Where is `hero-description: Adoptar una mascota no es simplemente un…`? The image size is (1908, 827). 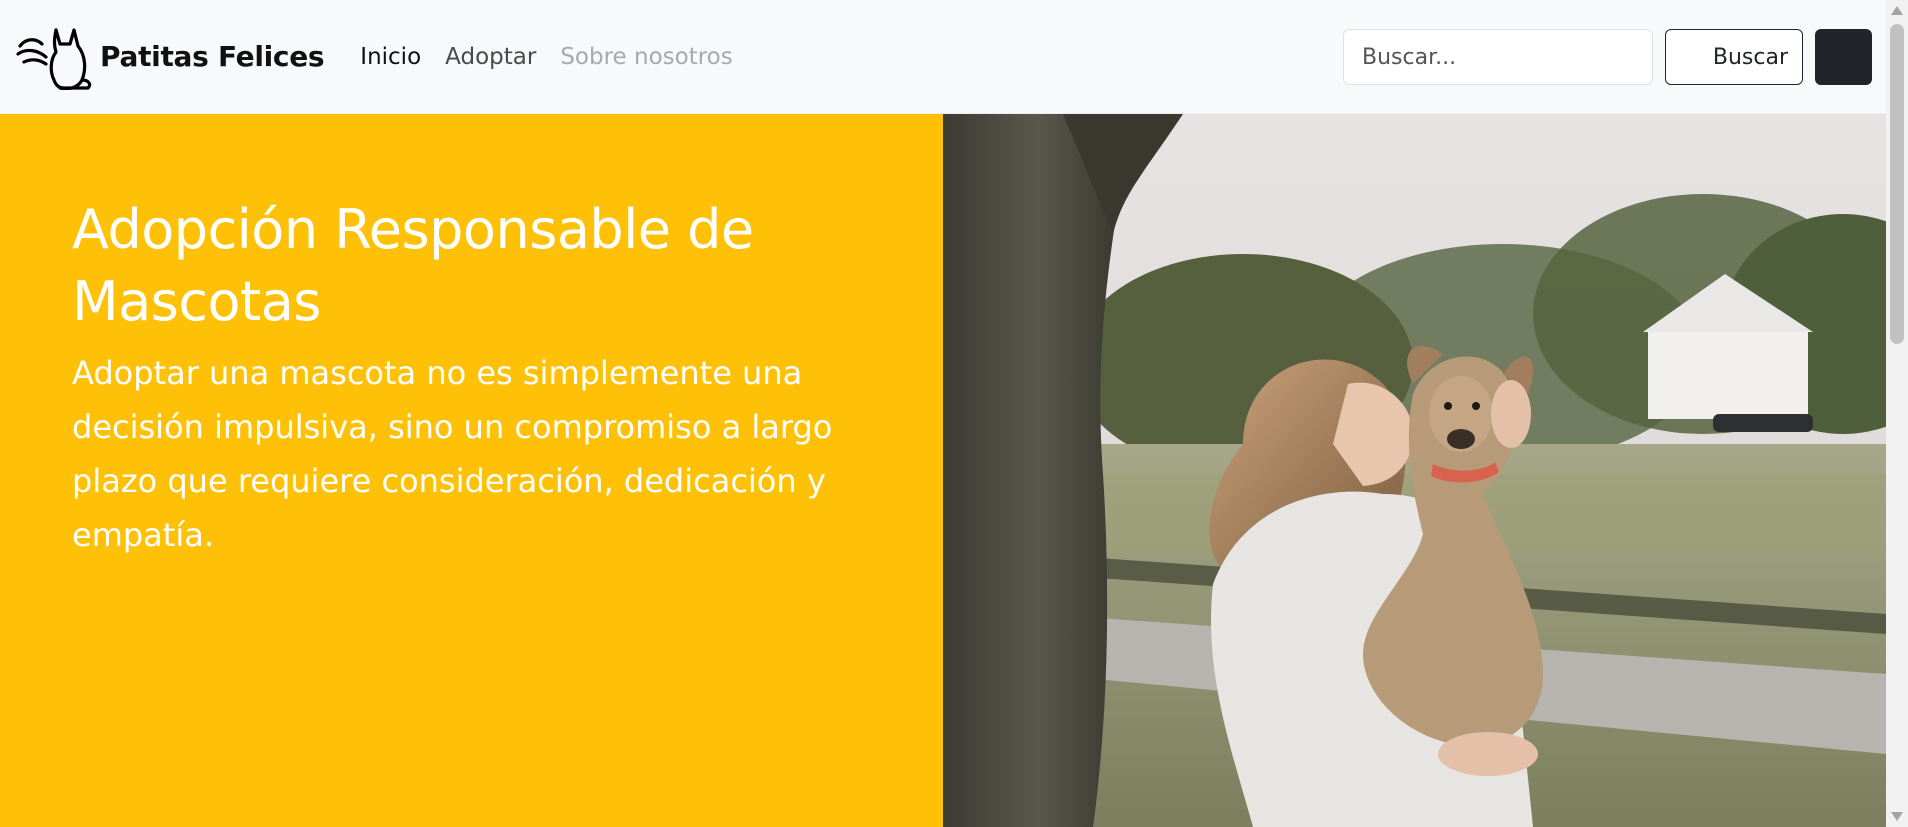 hero-description: Adoptar una mascota no es simplemente un… is located at coordinates (452, 454).